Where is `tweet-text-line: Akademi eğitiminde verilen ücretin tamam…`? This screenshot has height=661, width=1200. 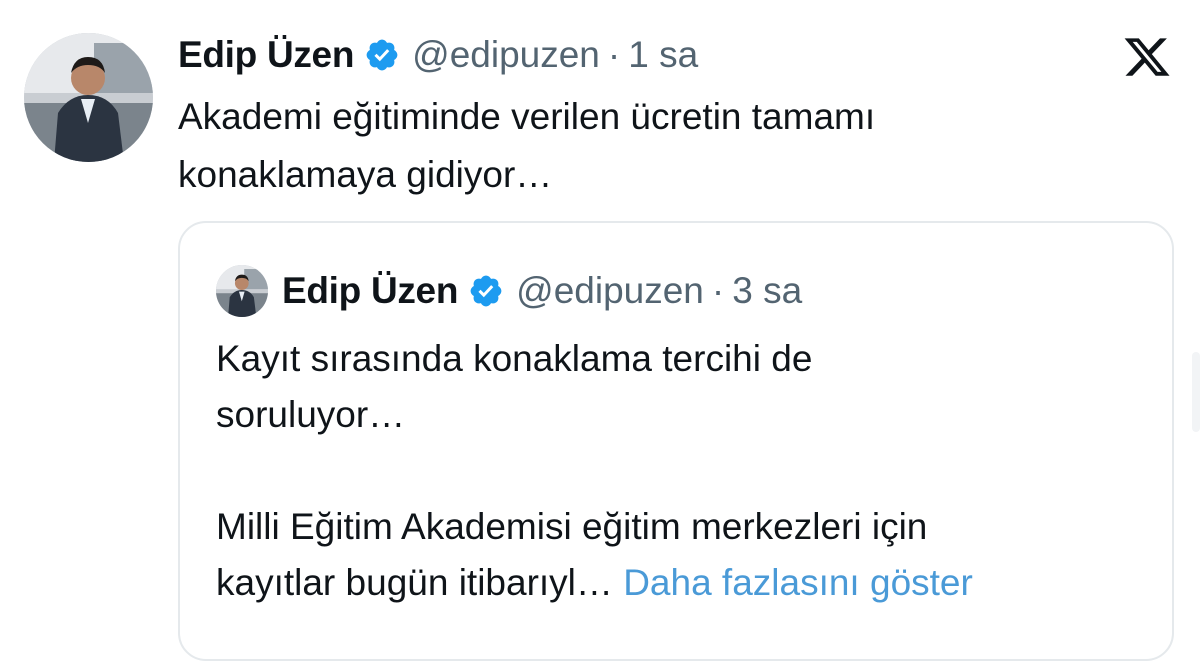 tweet-text-line: Akademi eğitiminde verilen ücretin tamam… is located at coordinates (527, 116).